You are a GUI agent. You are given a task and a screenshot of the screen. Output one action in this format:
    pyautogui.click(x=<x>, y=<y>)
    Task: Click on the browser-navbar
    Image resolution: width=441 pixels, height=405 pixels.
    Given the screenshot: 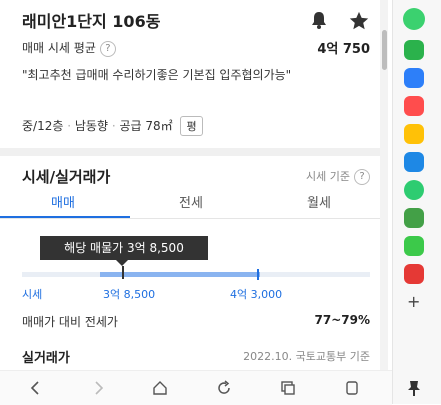 What is the action you would take?
    pyautogui.click(x=196, y=387)
    